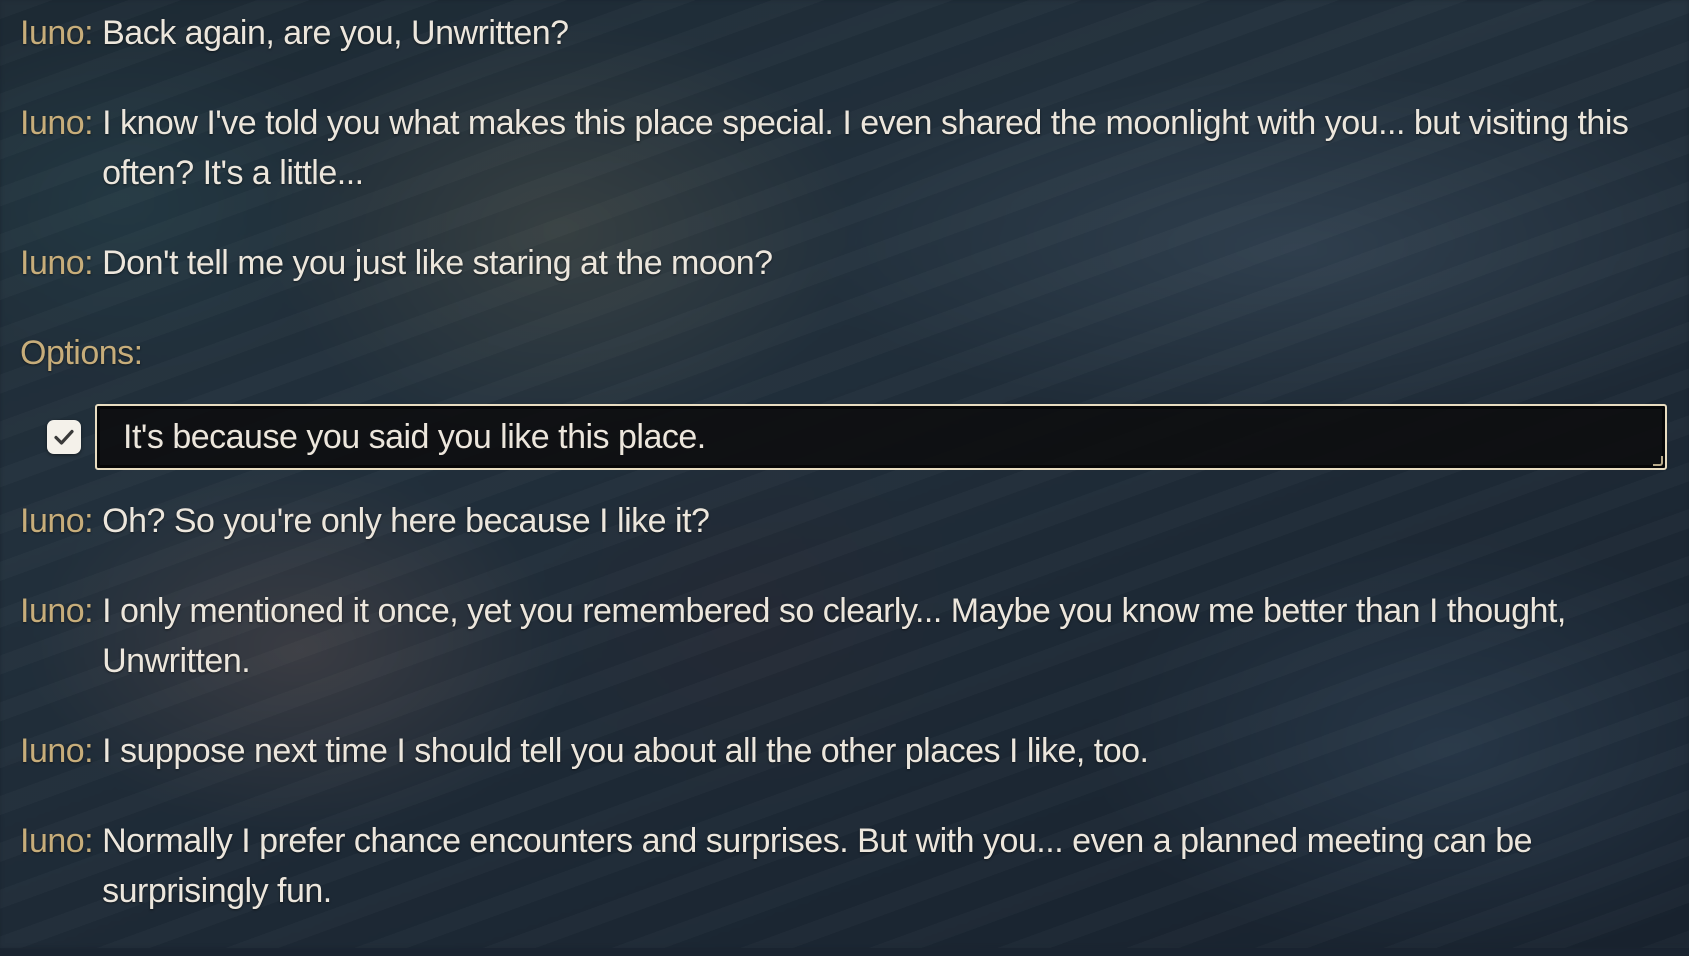 The height and width of the screenshot is (956, 1689). I want to click on option-checkbox, so click(64, 437).